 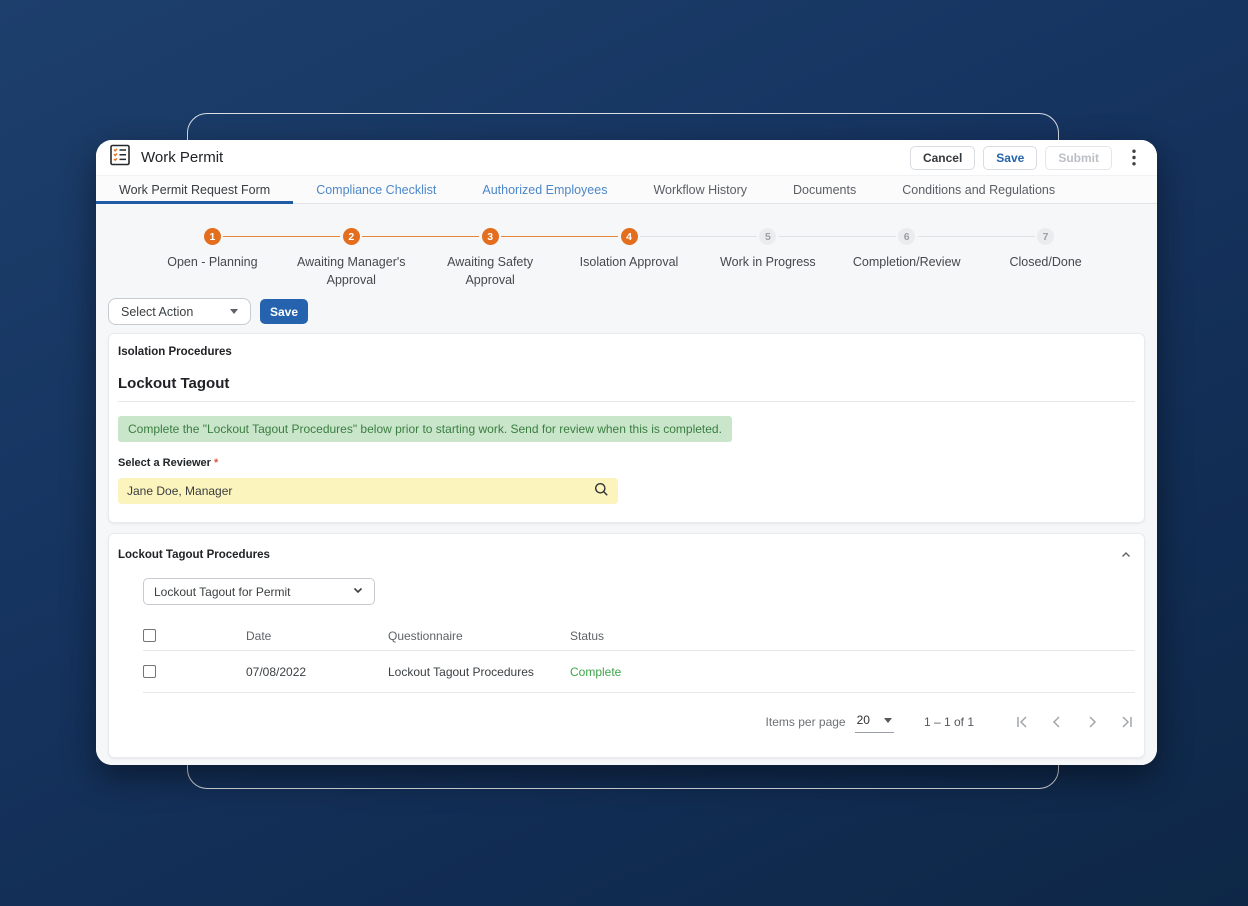 I want to click on lockout-tagout-heading: Lockout Tagout, so click(x=174, y=384).